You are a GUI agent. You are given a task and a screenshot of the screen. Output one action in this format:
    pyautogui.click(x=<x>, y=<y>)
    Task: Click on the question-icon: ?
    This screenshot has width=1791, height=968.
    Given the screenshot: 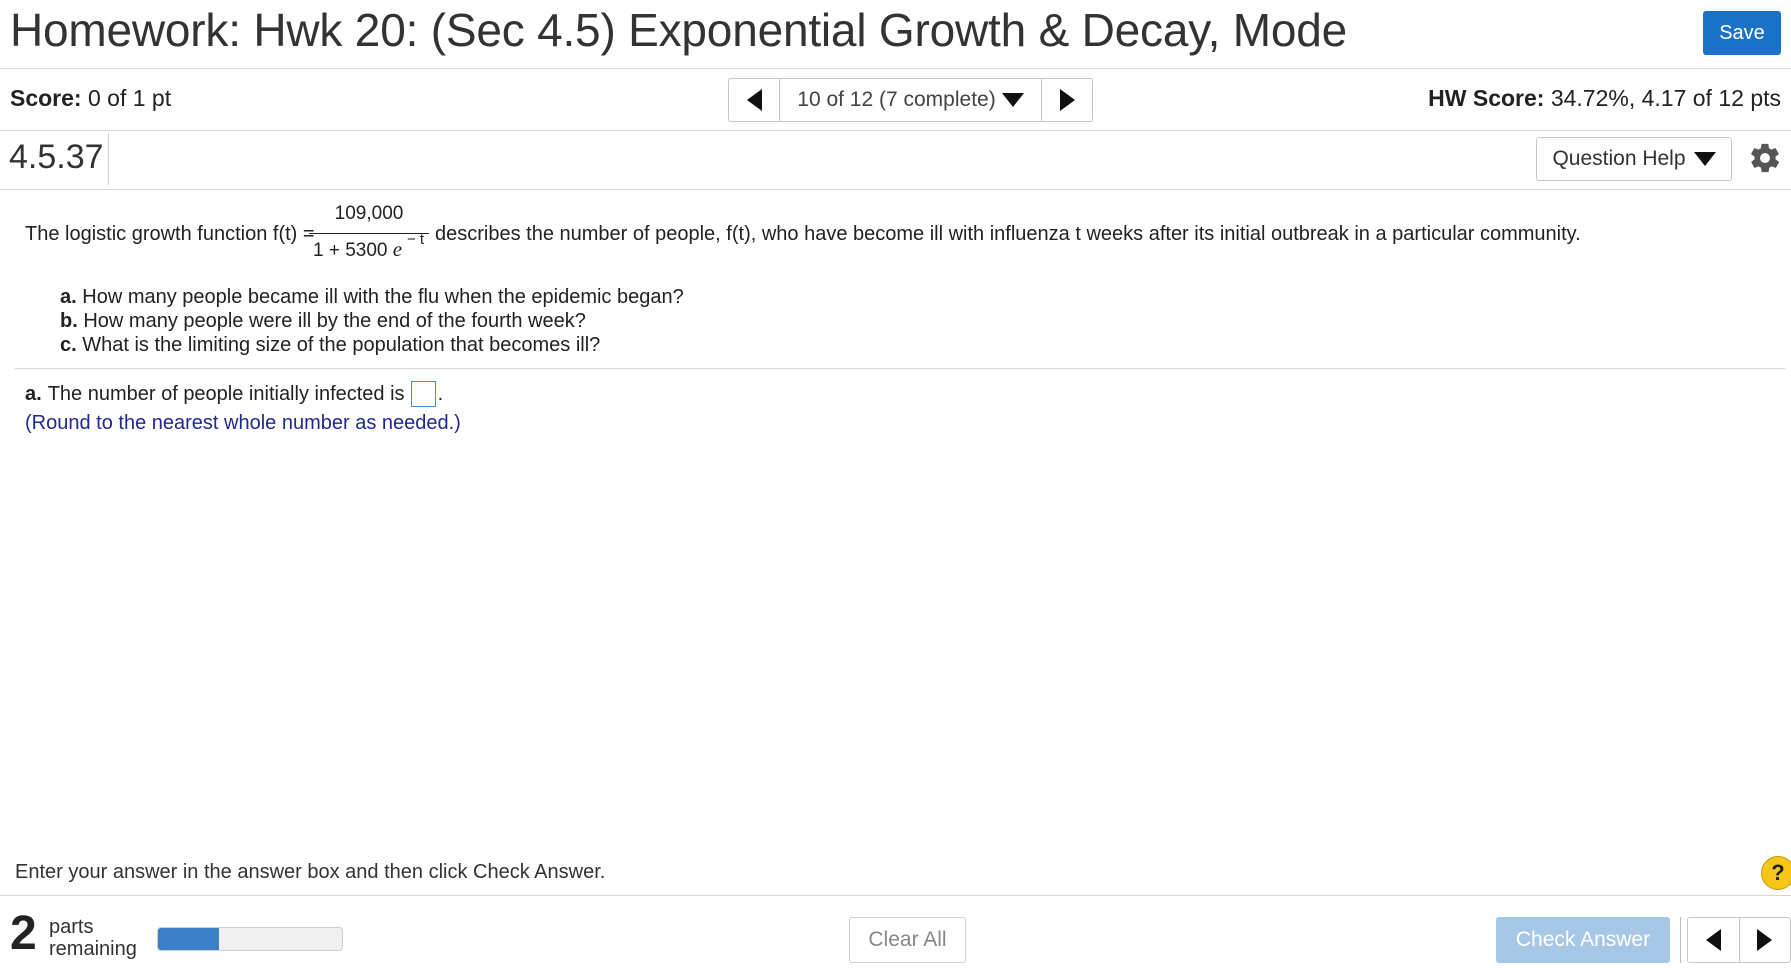 What is the action you would take?
    pyautogui.click(x=1776, y=873)
    